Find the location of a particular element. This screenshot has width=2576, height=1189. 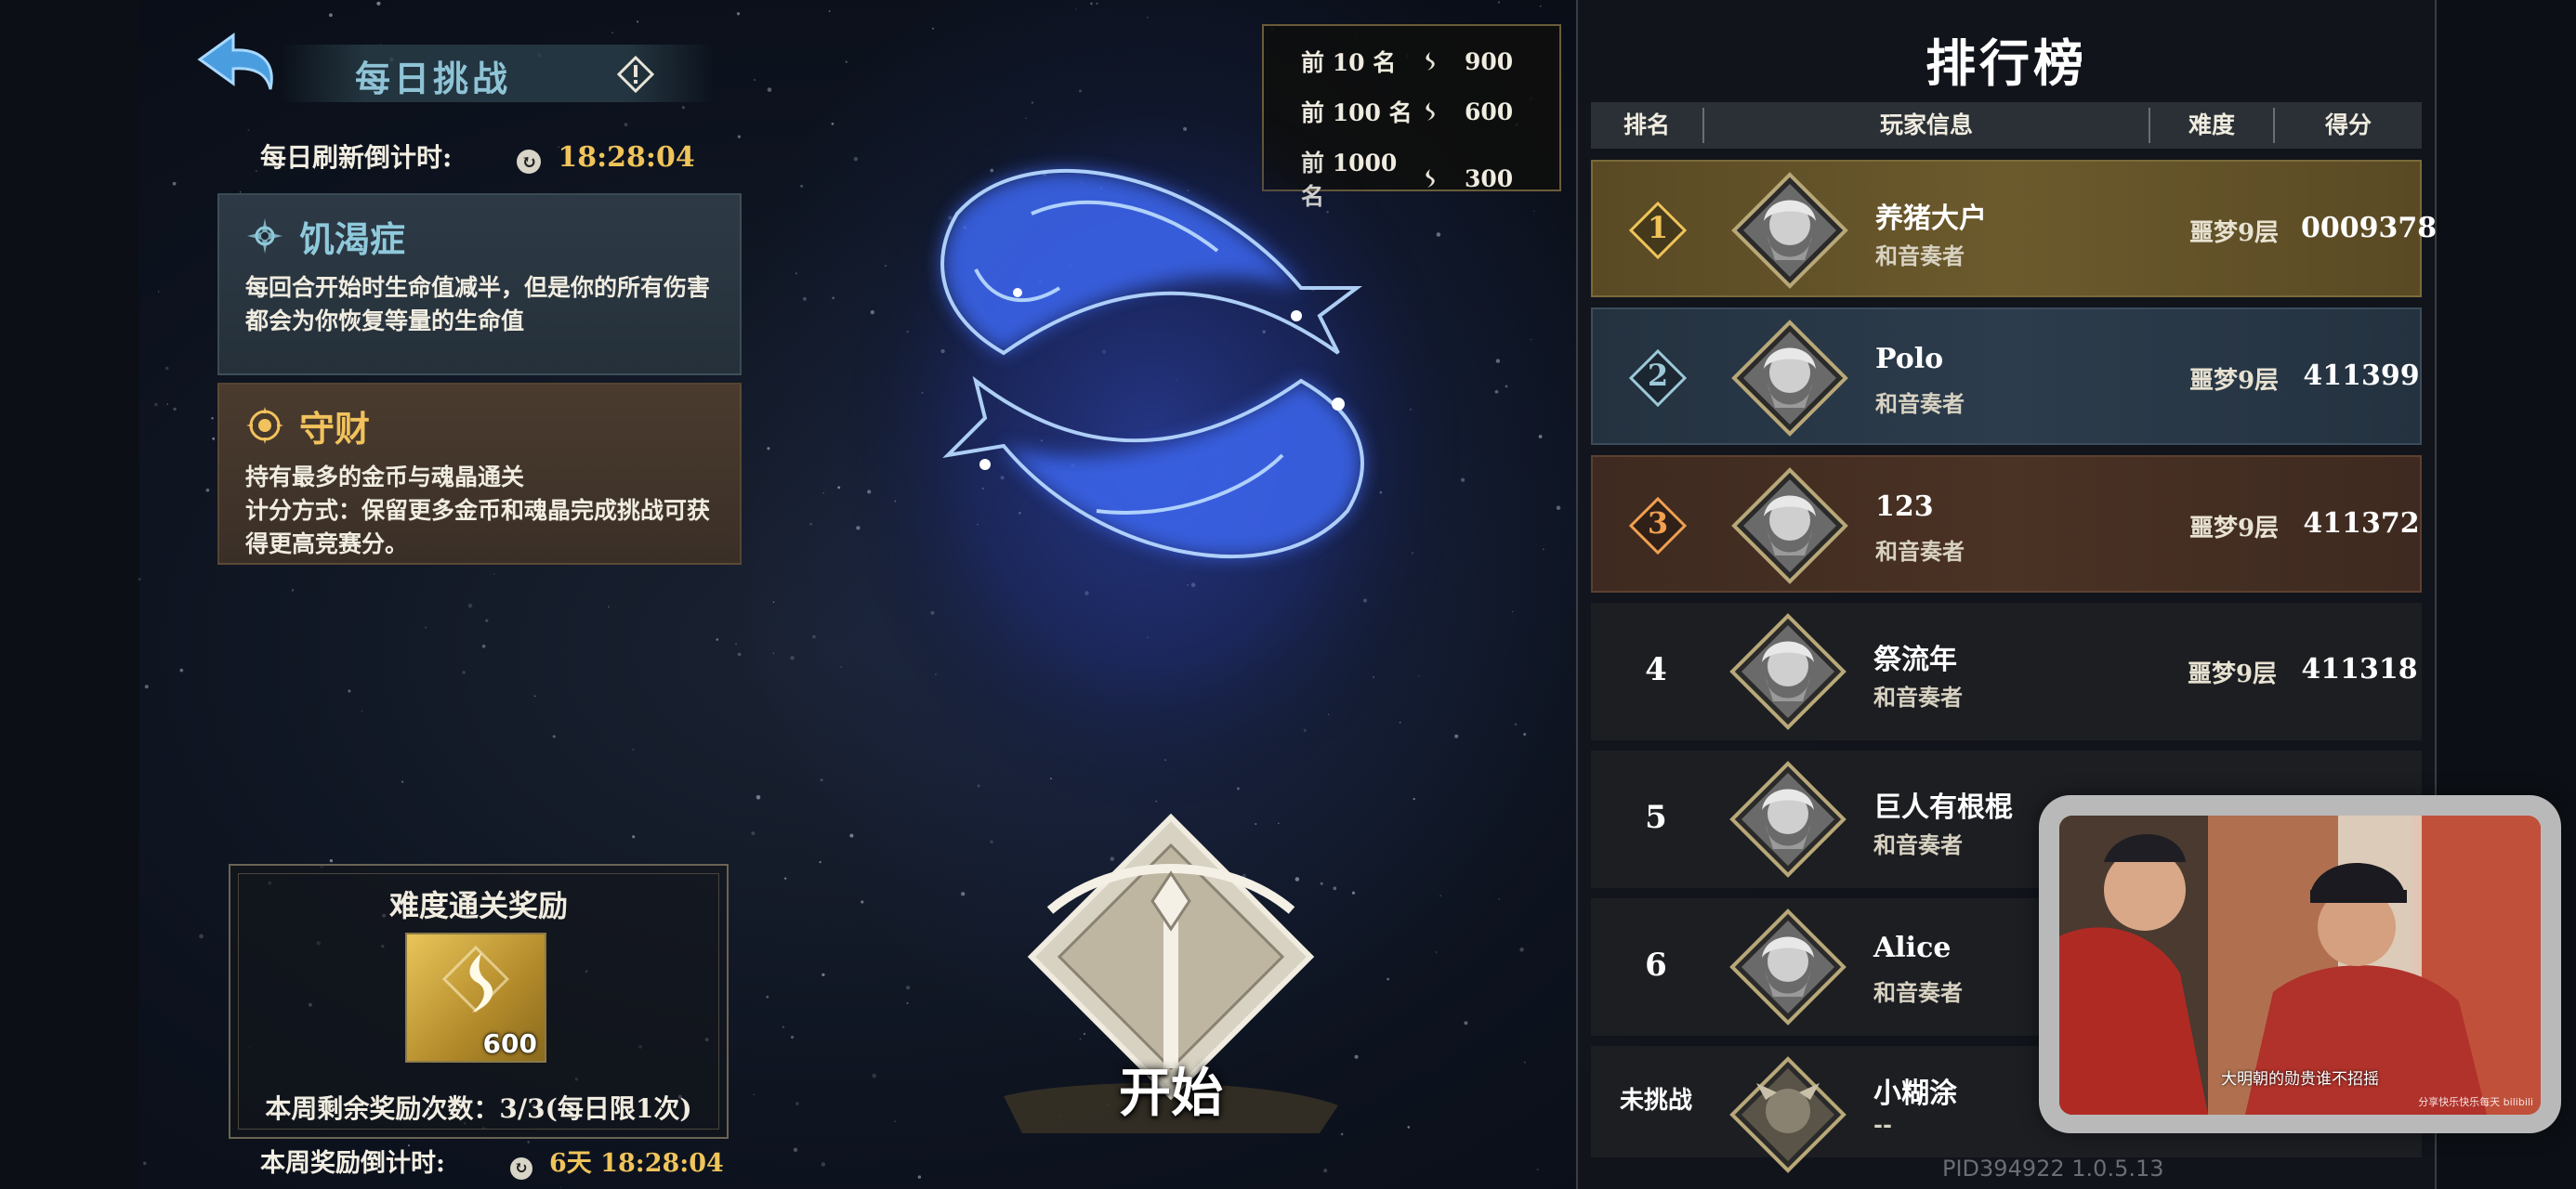

player-score: 411318 is located at coordinates (2359, 669).